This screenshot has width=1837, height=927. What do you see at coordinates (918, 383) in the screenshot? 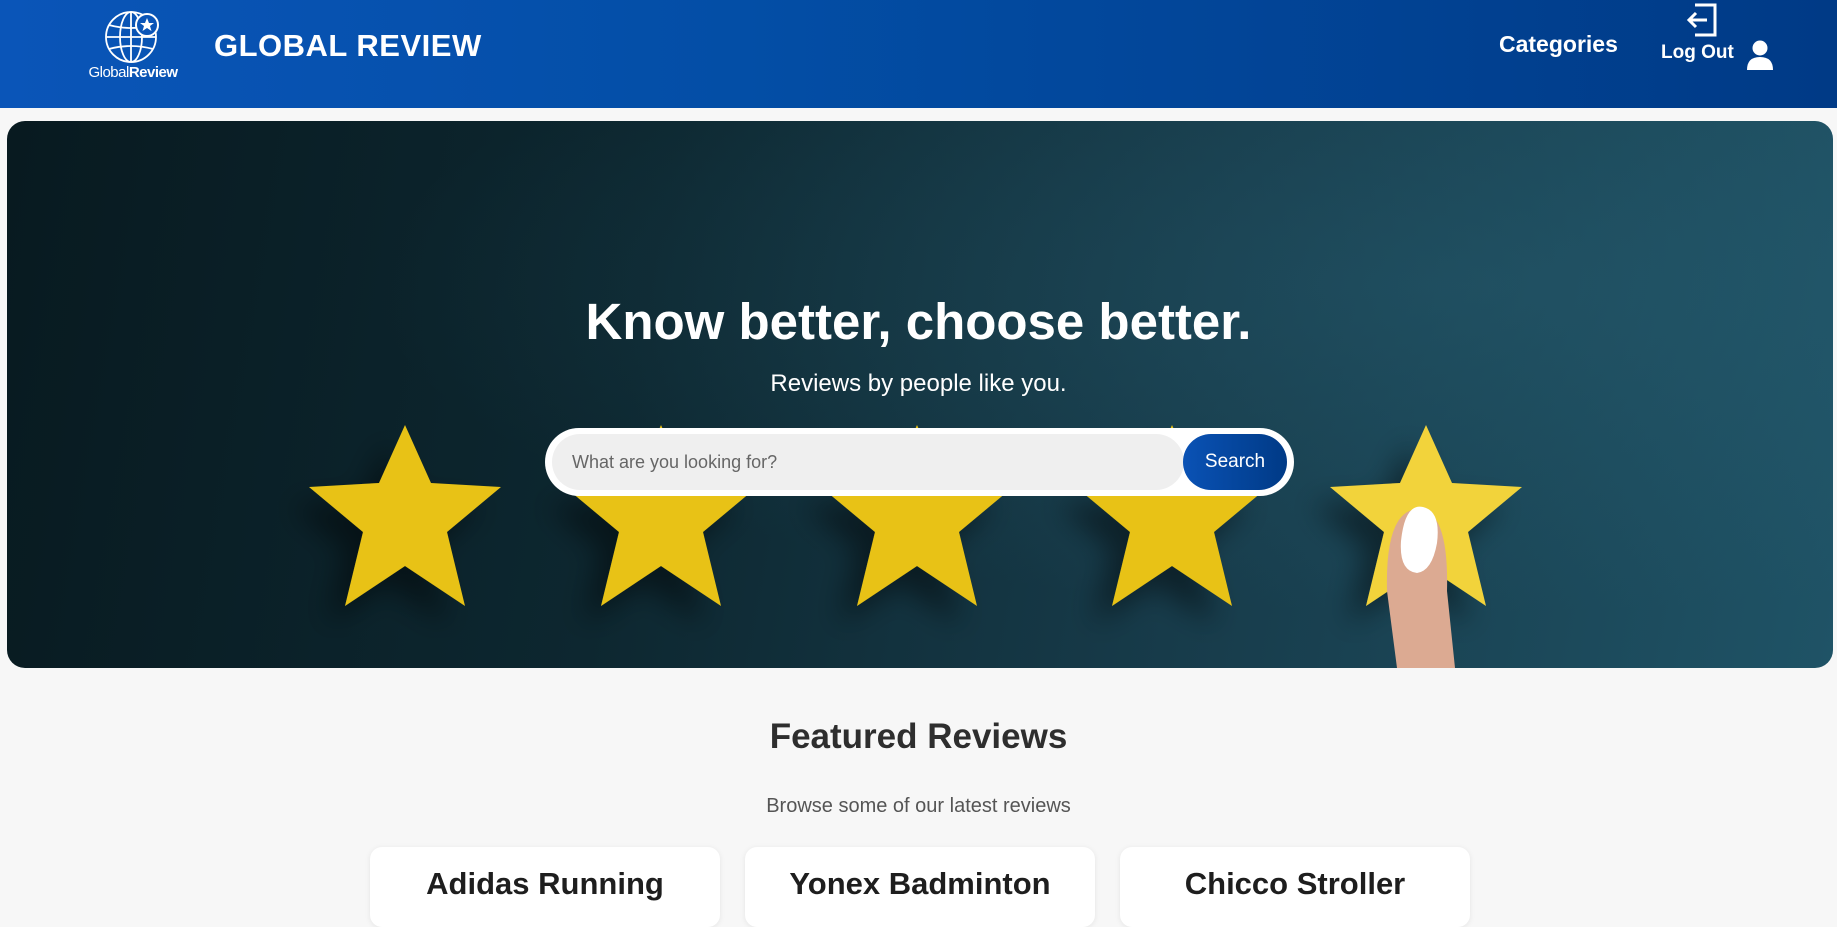
I see `hero-subtitle: Reviews by people like you.` at bounding box center [918, 383].